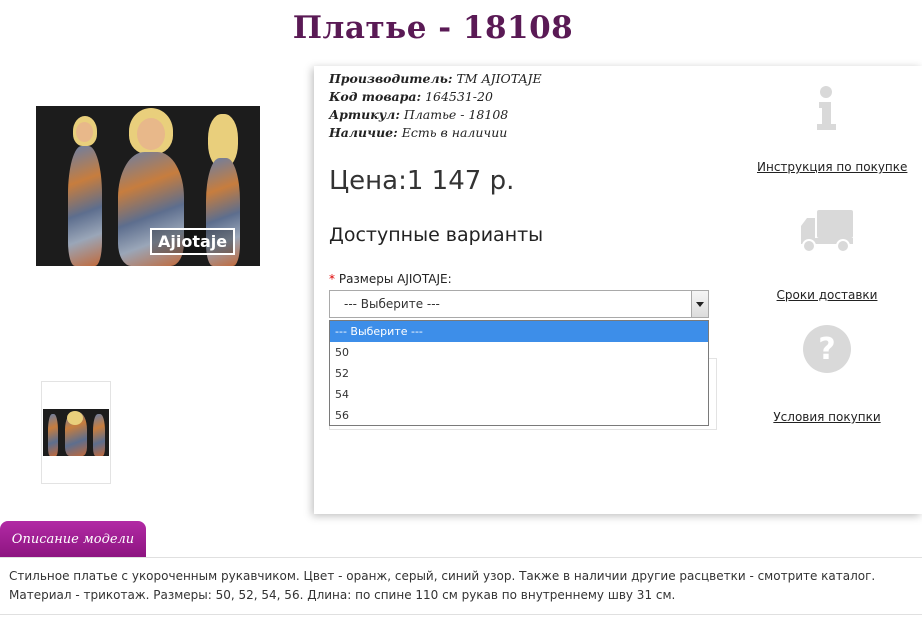 The height and width of the screenshot is (641, 922). I want to click on tab-divider, so click(461, 557).